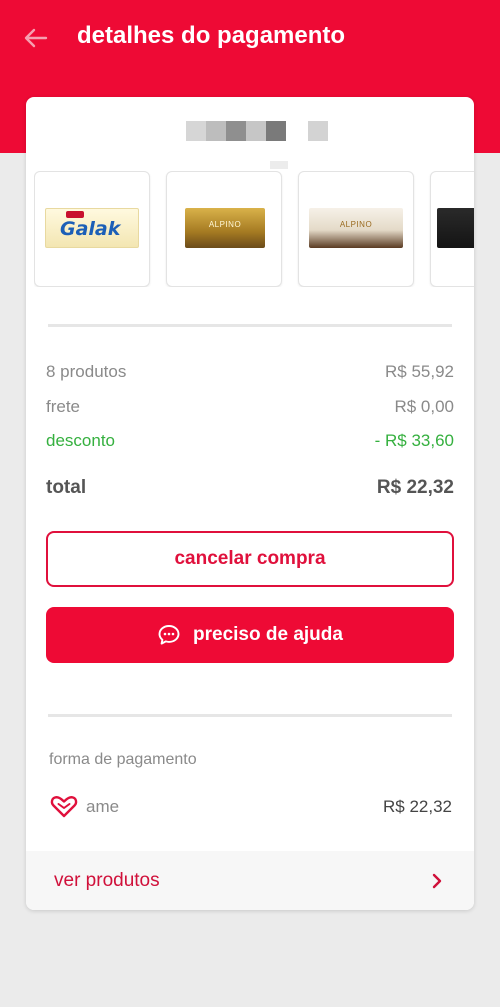 This screenshot has width=500, height=1007. I want to click on product-image-galak: Galak, so click(92, 228).